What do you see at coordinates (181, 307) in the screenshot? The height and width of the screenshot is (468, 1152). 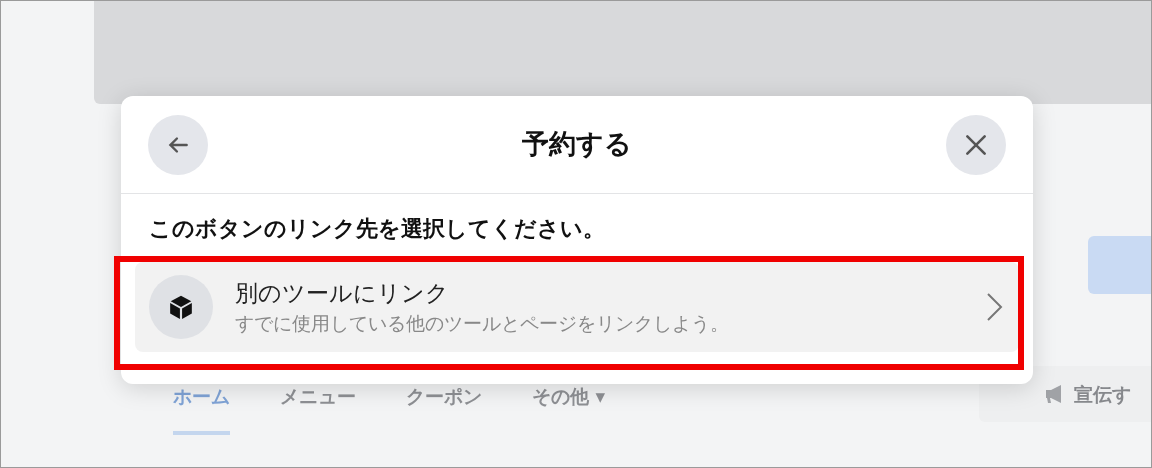 I see `cube-icon` at bounding box center [181, 307].